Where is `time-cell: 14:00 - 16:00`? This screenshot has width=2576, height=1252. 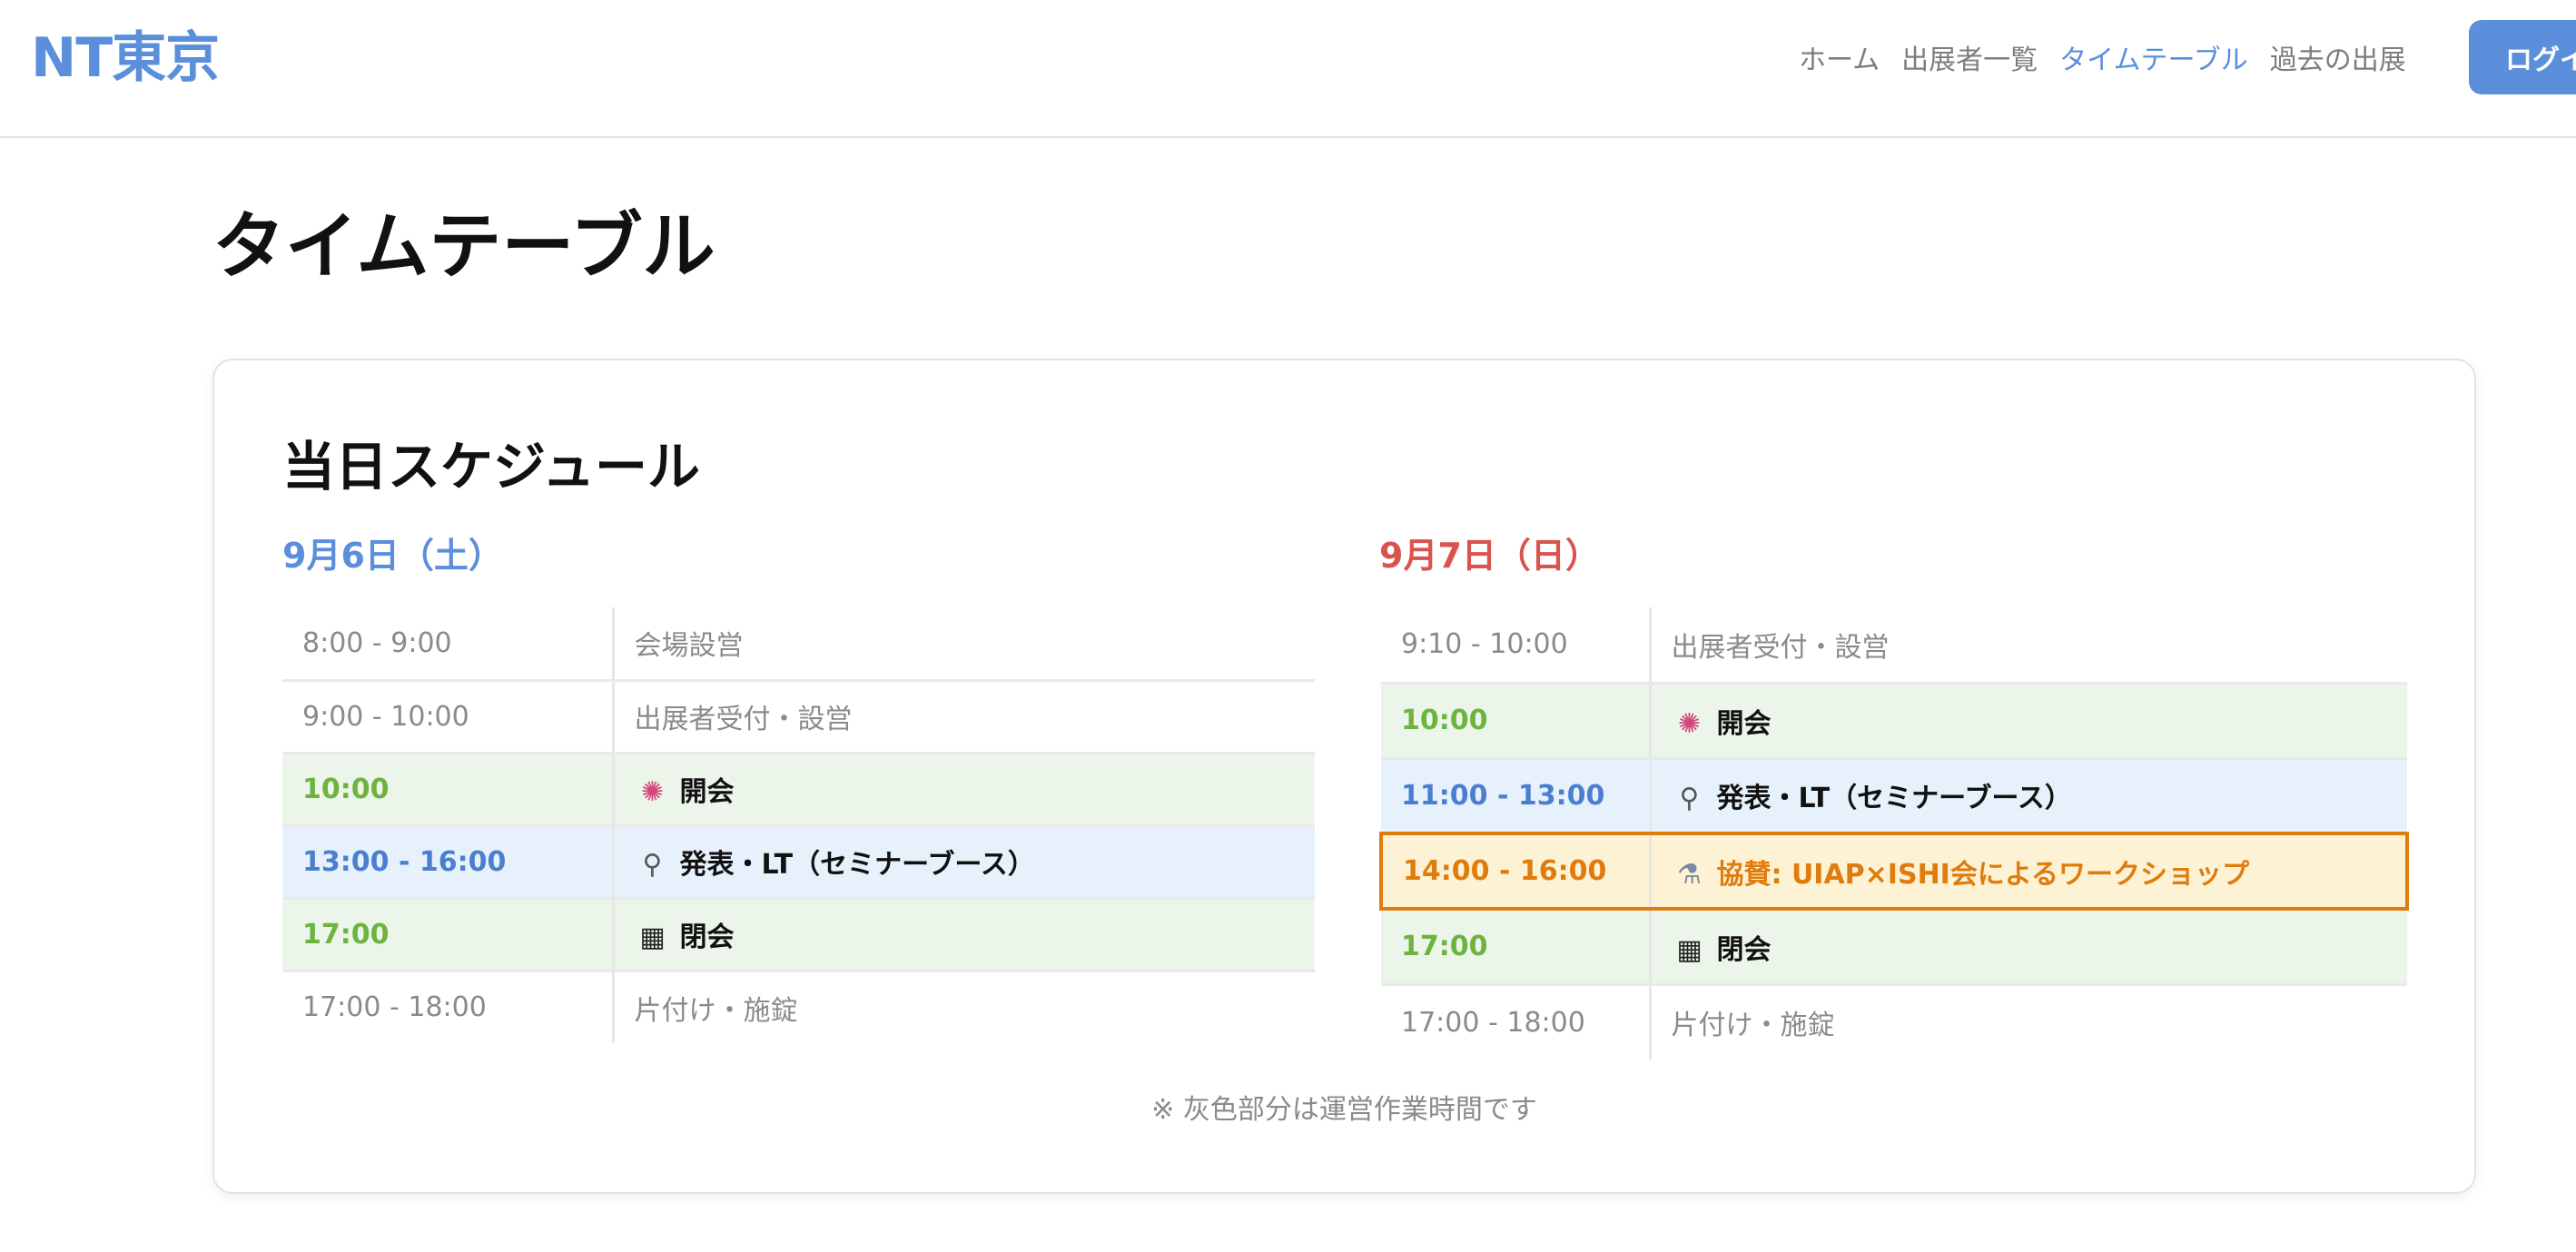 time-cell: 14:00 - 16:00 is located at coordinates (1515, 871).